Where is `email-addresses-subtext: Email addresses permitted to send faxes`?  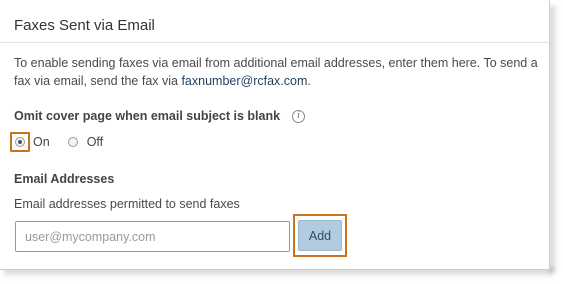
email-addresses-subtext: Email addresses permitted to send faxes is located at coordinates (127, 204).